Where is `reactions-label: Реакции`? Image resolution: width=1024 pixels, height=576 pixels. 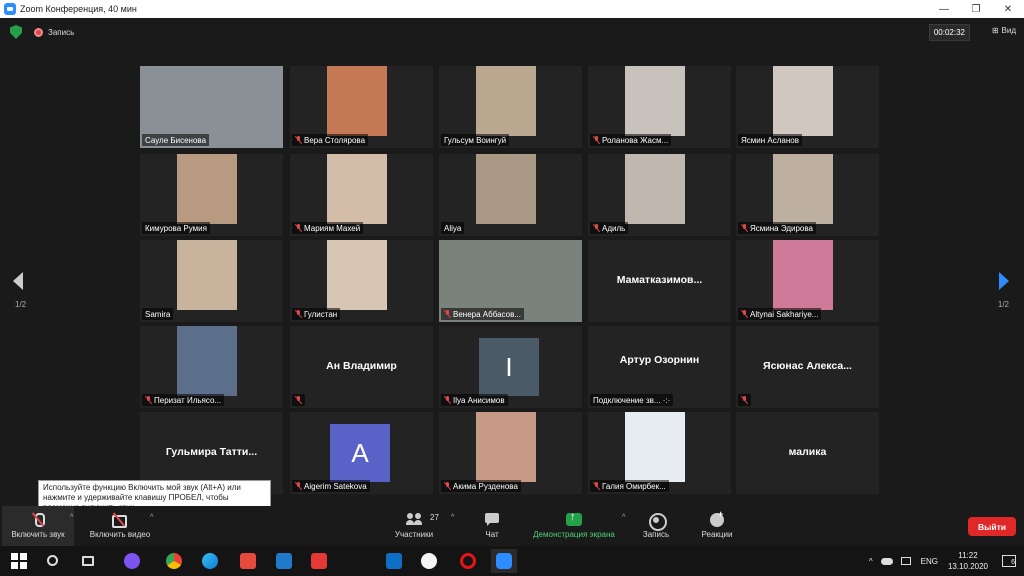
reactions-label: Реакции is located at coordinates (717, 534).